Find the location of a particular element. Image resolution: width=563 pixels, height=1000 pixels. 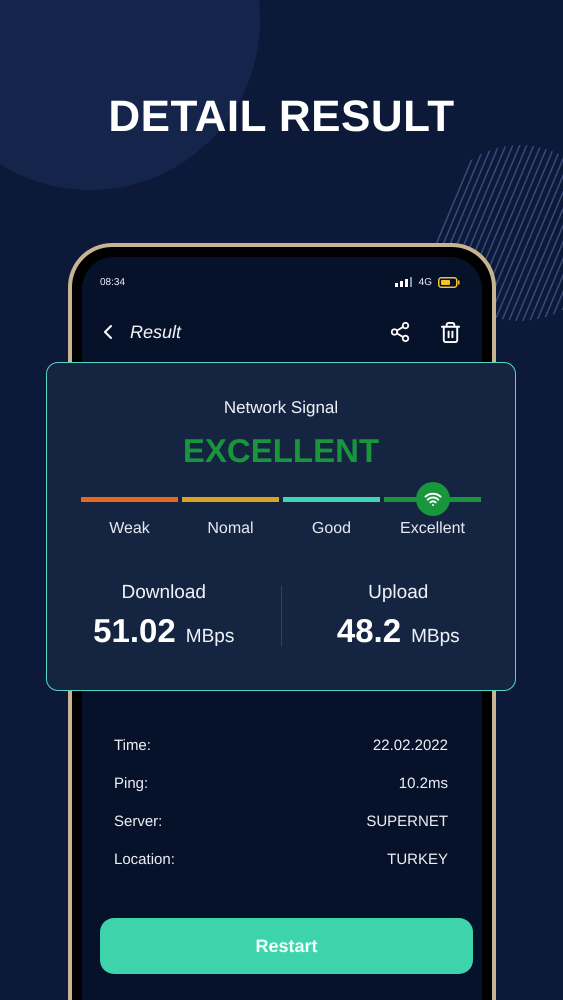

scale-label: Excellent is located at coordinates (432, 529).